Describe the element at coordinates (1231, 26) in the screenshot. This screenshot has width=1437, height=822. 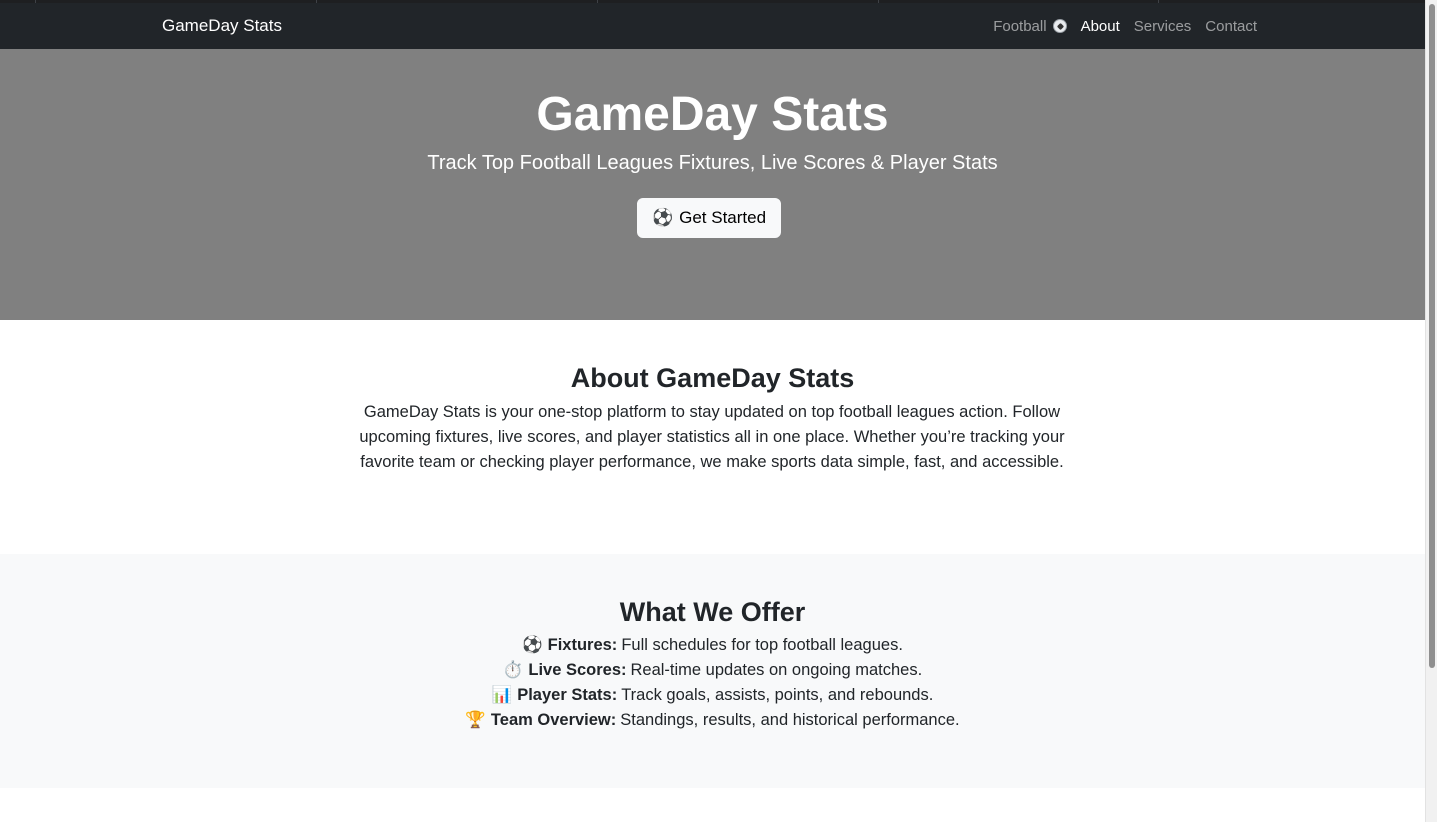
I see `nav-link-contact: Contact` at that location.